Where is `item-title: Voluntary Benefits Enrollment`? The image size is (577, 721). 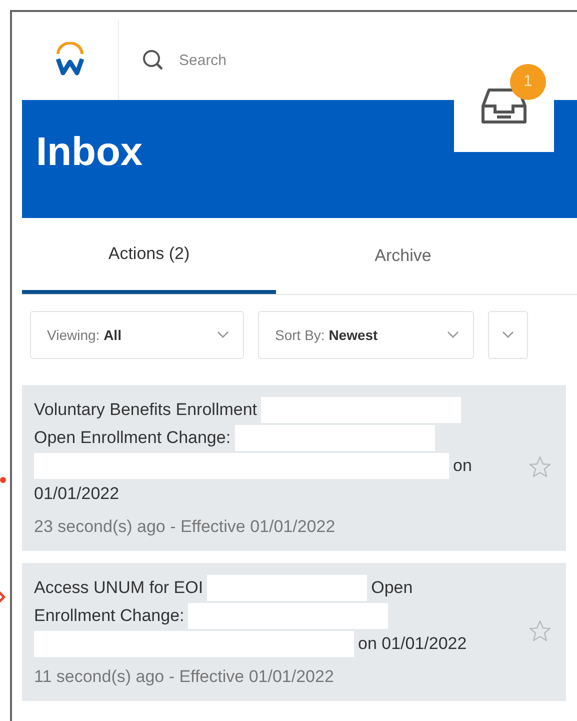
item-title: Voluntary Benefits Enrollment is located at coordinates (146, 410).